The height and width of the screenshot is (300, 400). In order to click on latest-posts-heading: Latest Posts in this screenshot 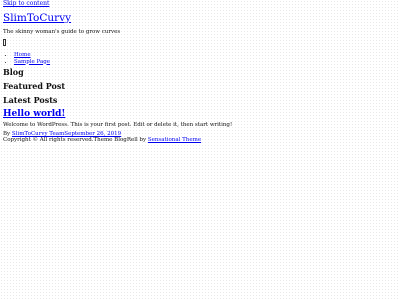, I will do `click(30, 100)`.